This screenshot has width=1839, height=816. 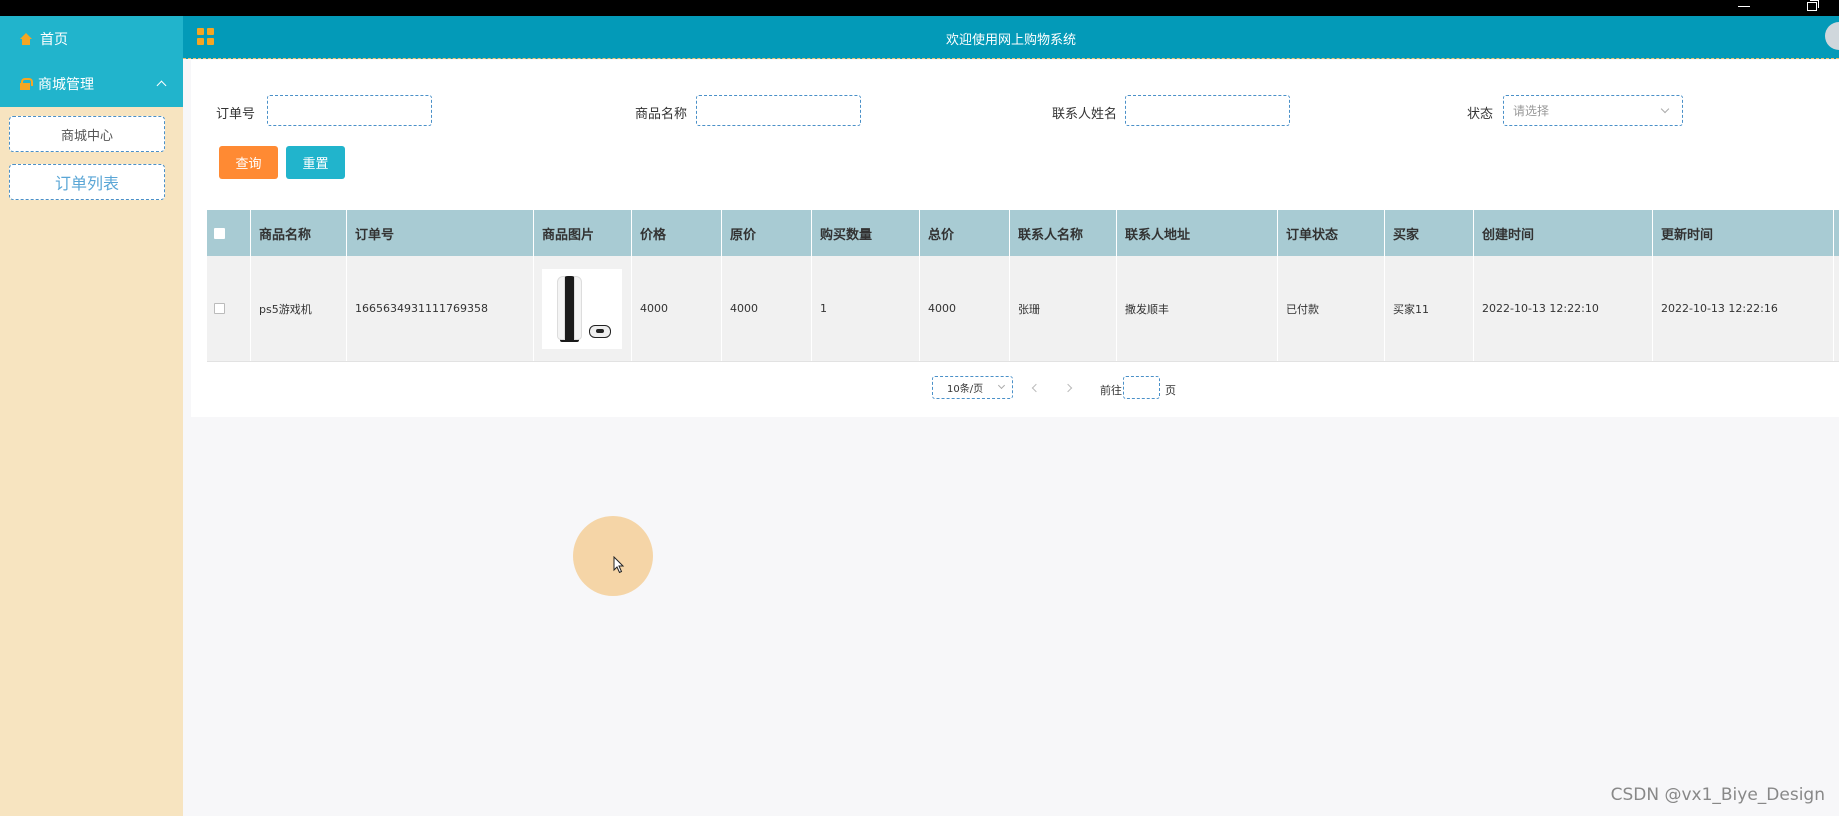 What do you see at coordinates (778, 110) in the screenshot?
I see `product-name-input` at bounding box center [778, 110].